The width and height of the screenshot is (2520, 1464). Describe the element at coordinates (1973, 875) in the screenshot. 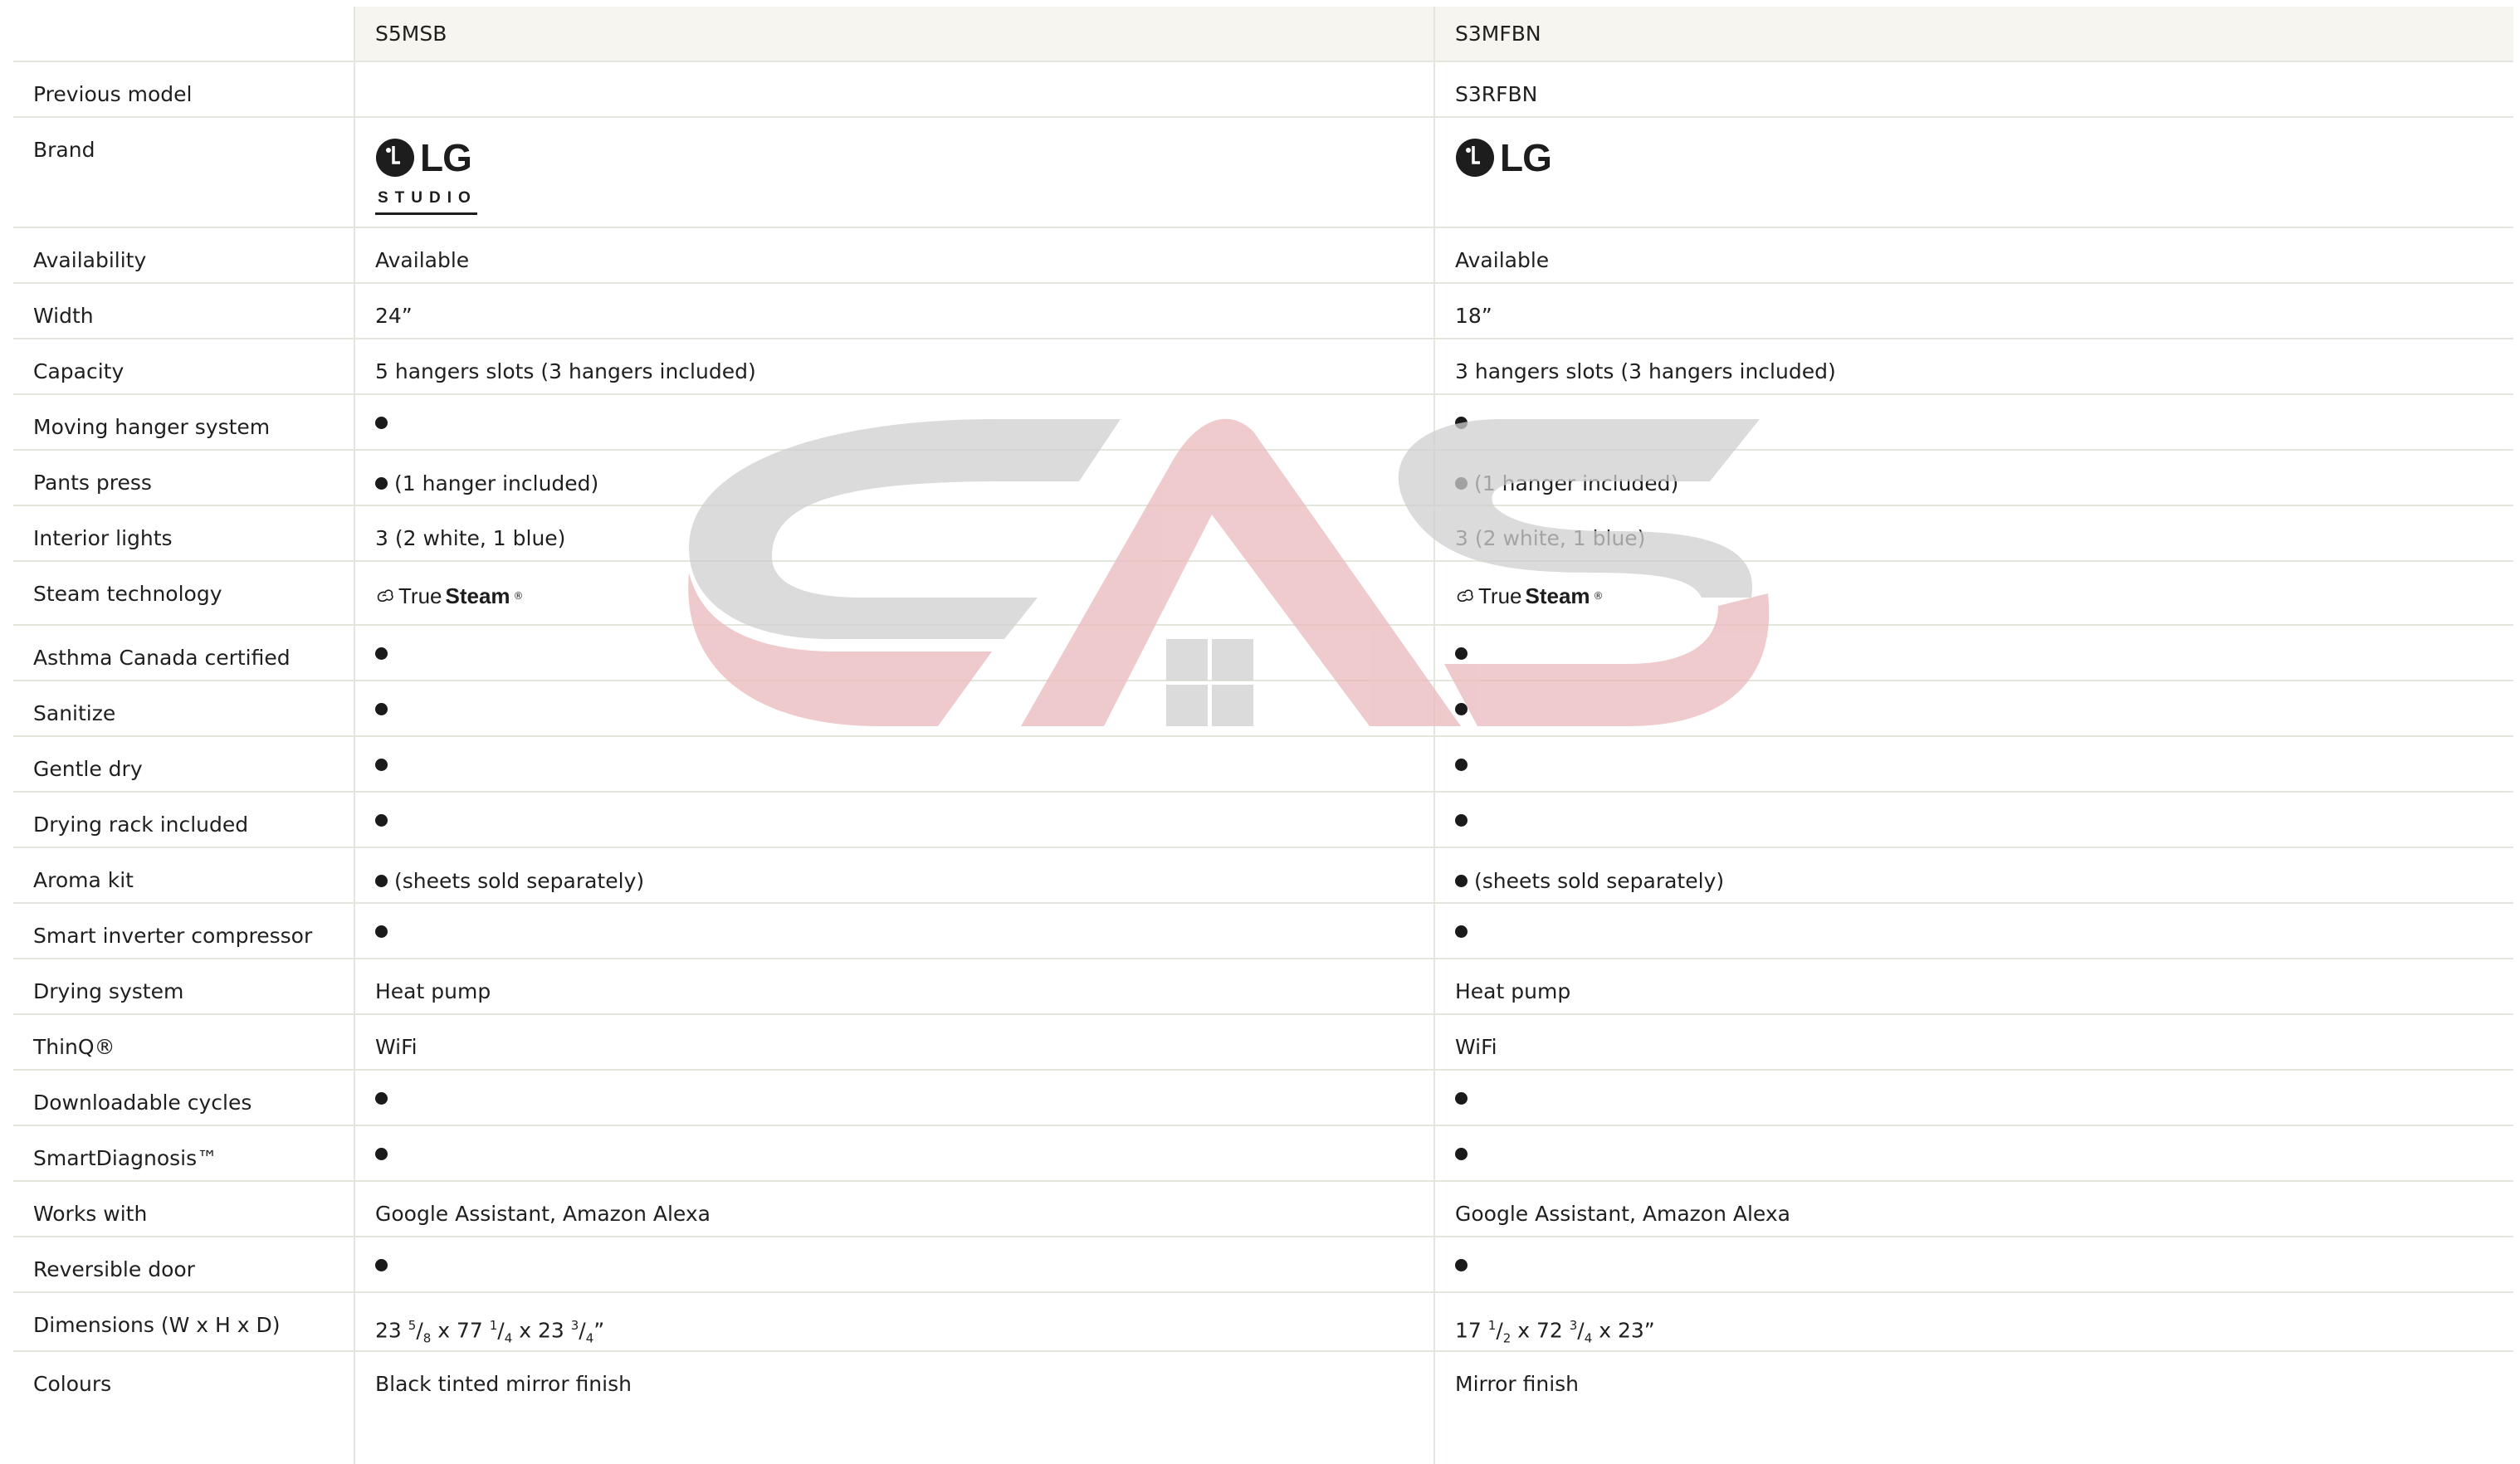

I see `row-value-2: (sheets sold separately)` at that location.